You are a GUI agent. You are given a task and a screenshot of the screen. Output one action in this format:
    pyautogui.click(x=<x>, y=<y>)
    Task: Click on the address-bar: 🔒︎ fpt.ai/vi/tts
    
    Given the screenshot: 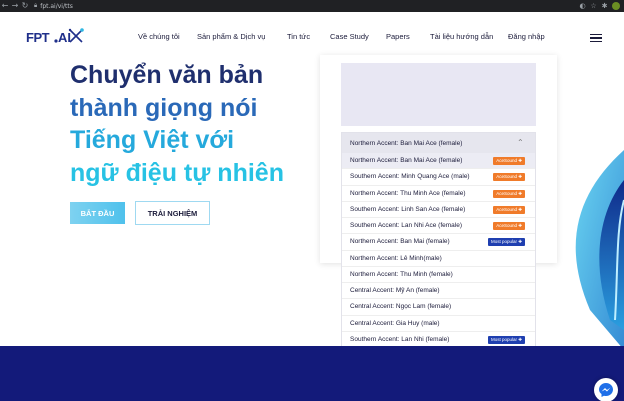 What is the action you would take?
    pyautogui.click(x=305, y=6)
    